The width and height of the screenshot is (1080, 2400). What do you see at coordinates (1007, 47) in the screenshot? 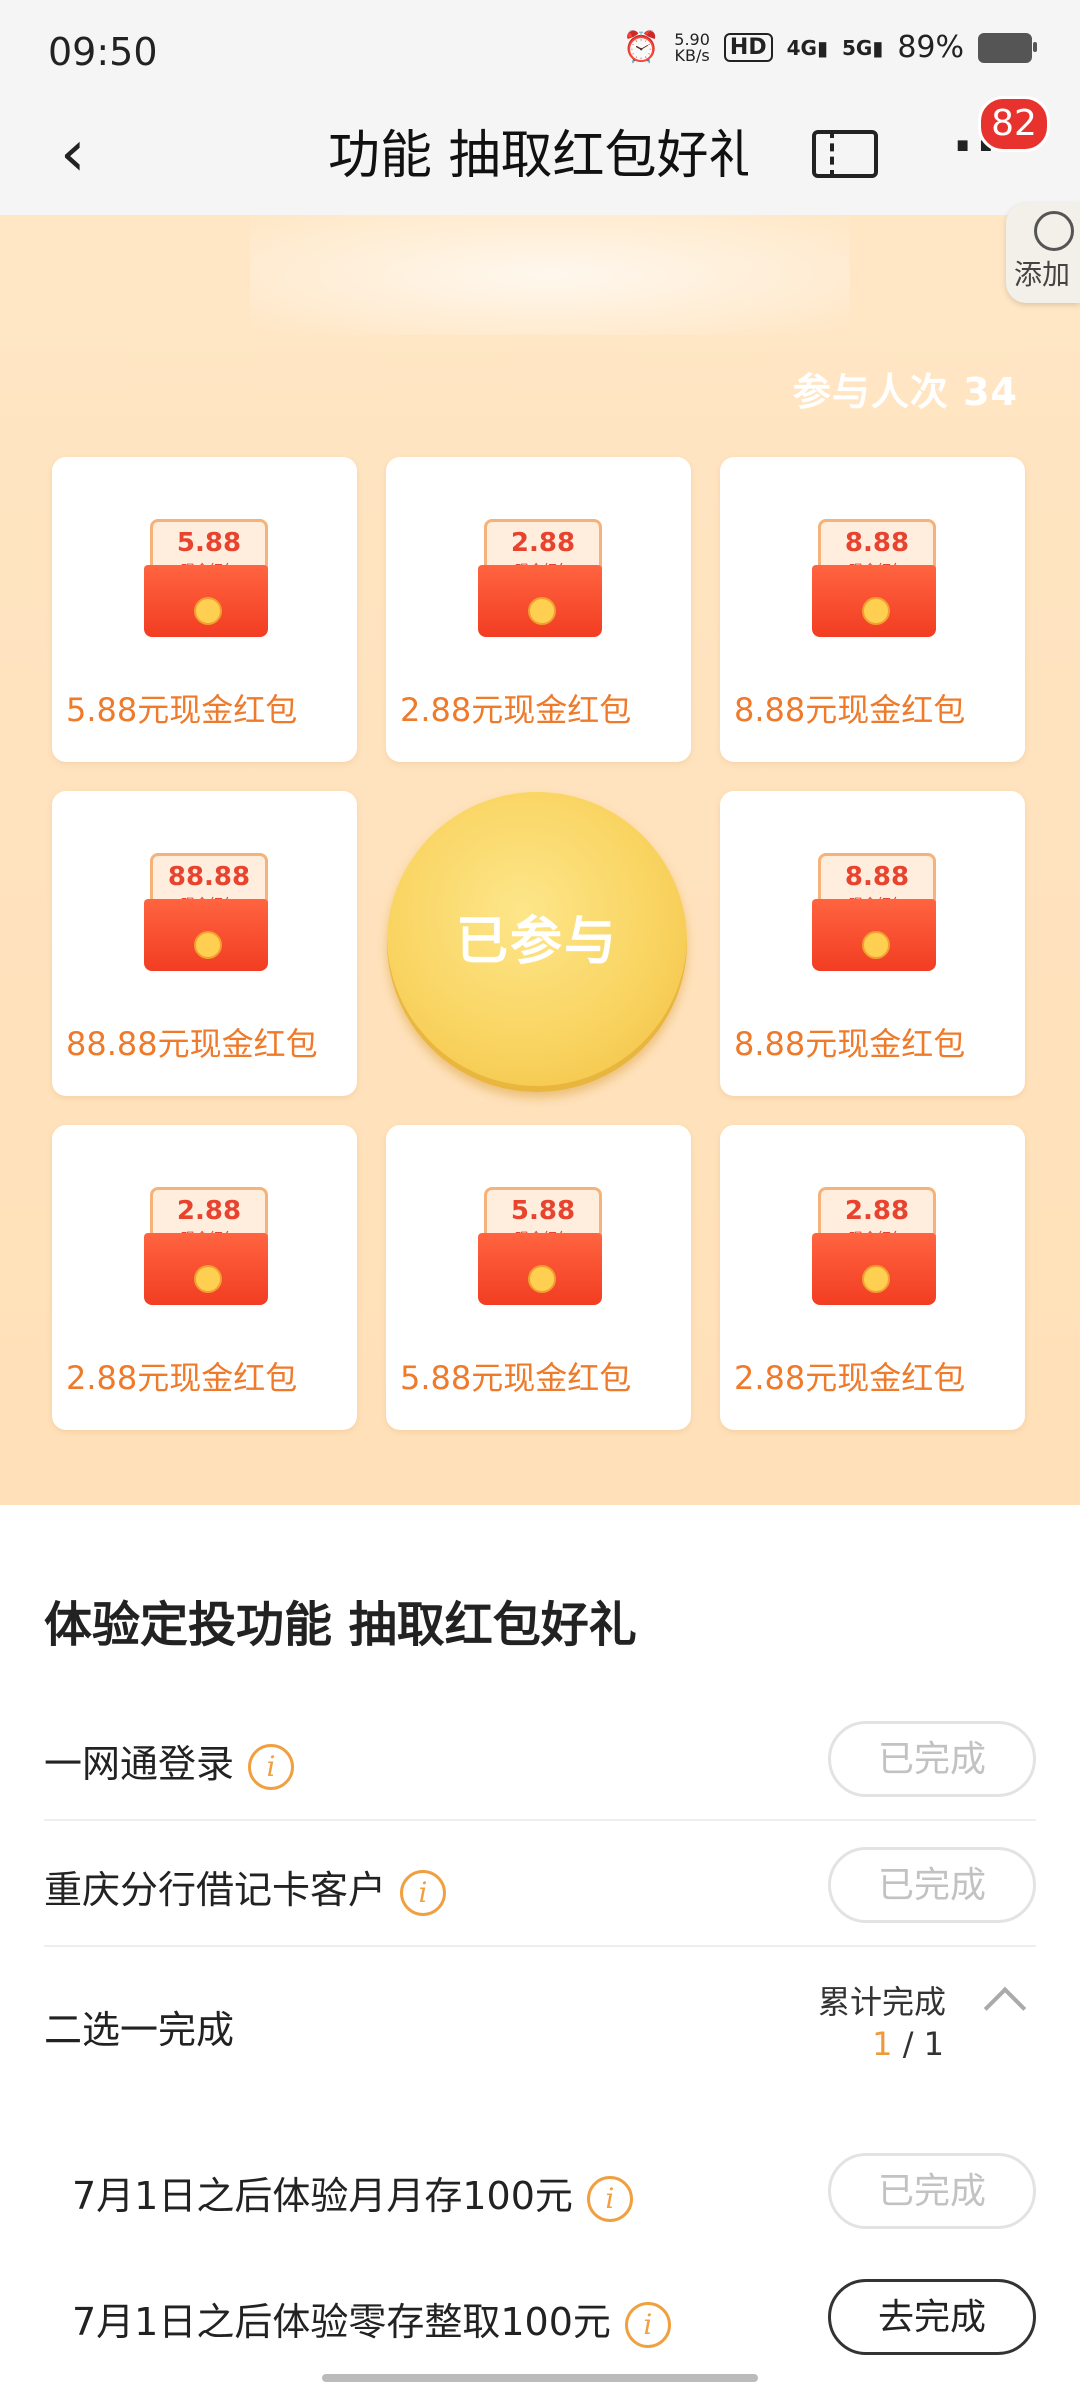
I see `battery-icon` at bounding box center [1007, 47].